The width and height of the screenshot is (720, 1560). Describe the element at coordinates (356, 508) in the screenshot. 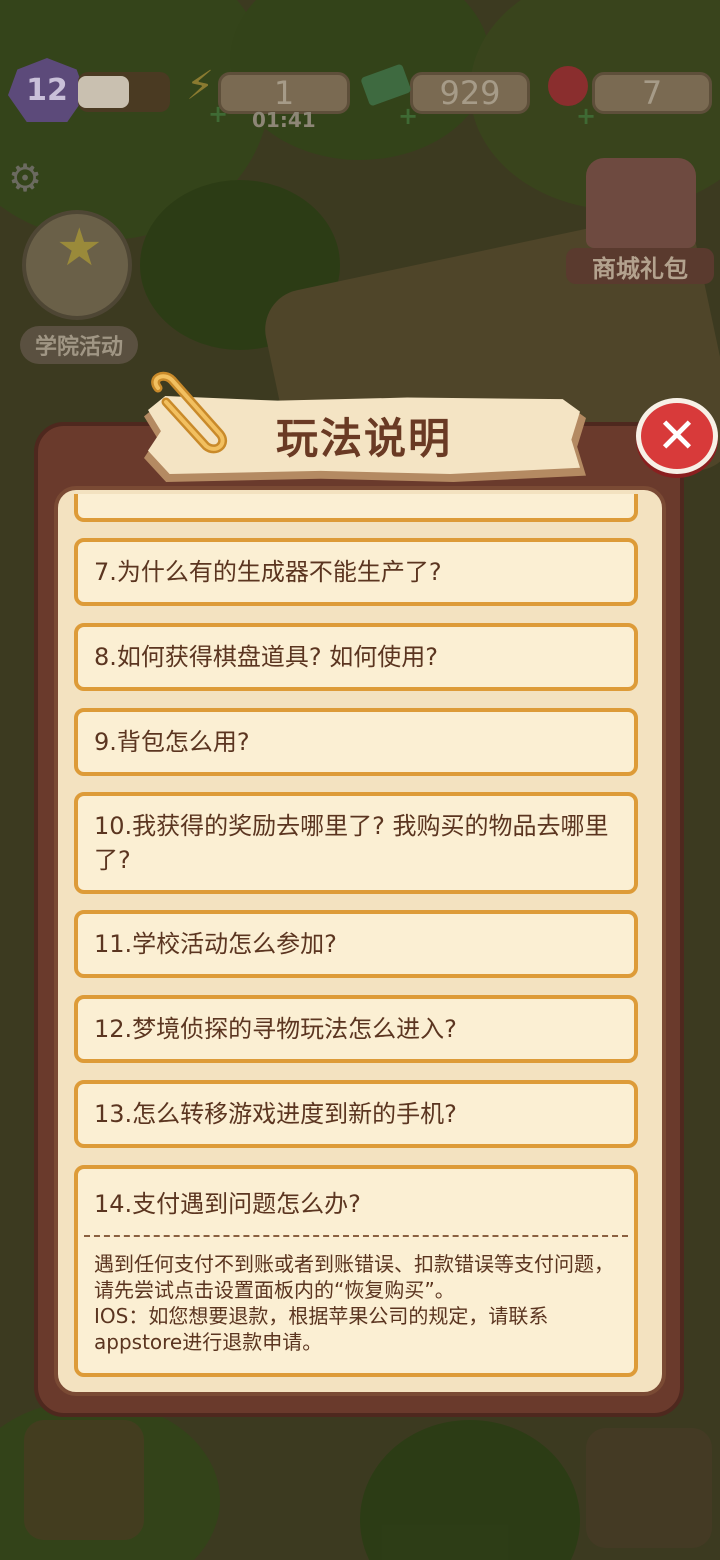

I see `faq-item-partial` at that location.